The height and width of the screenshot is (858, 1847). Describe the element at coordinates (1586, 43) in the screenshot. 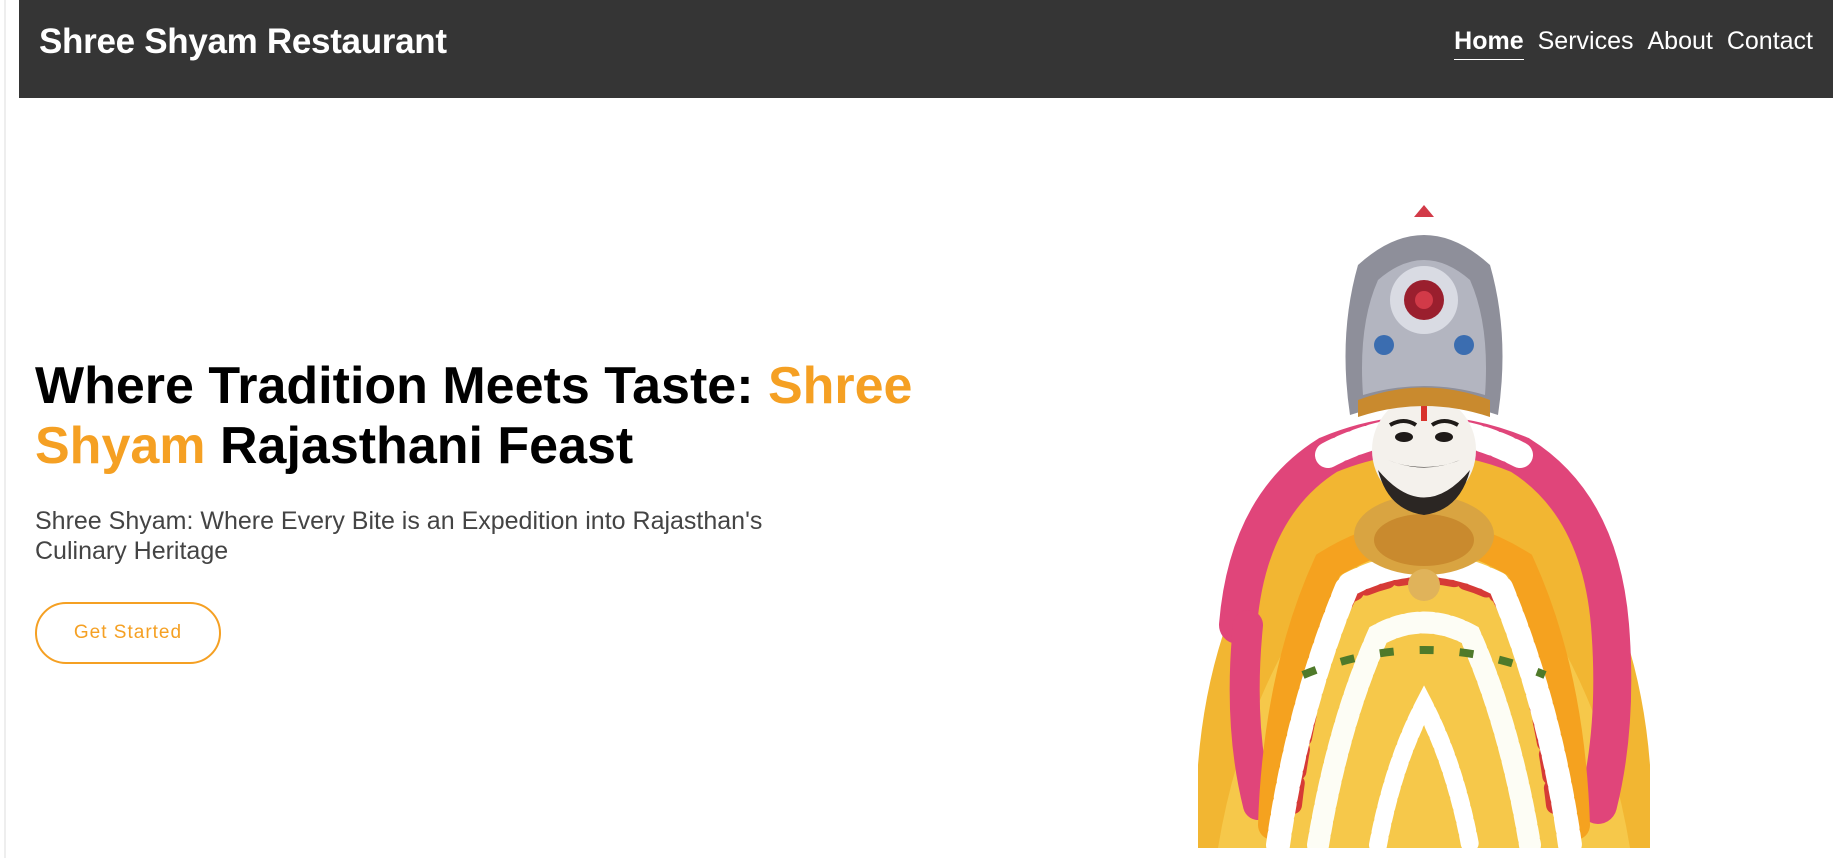

I see `nav-link-services: Services` at that location.